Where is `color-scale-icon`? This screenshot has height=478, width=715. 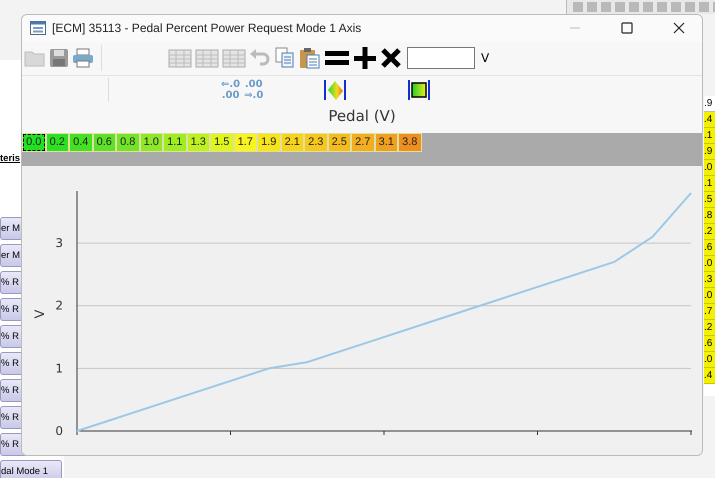 color-scale-icon is located at coordinates (419, 90).